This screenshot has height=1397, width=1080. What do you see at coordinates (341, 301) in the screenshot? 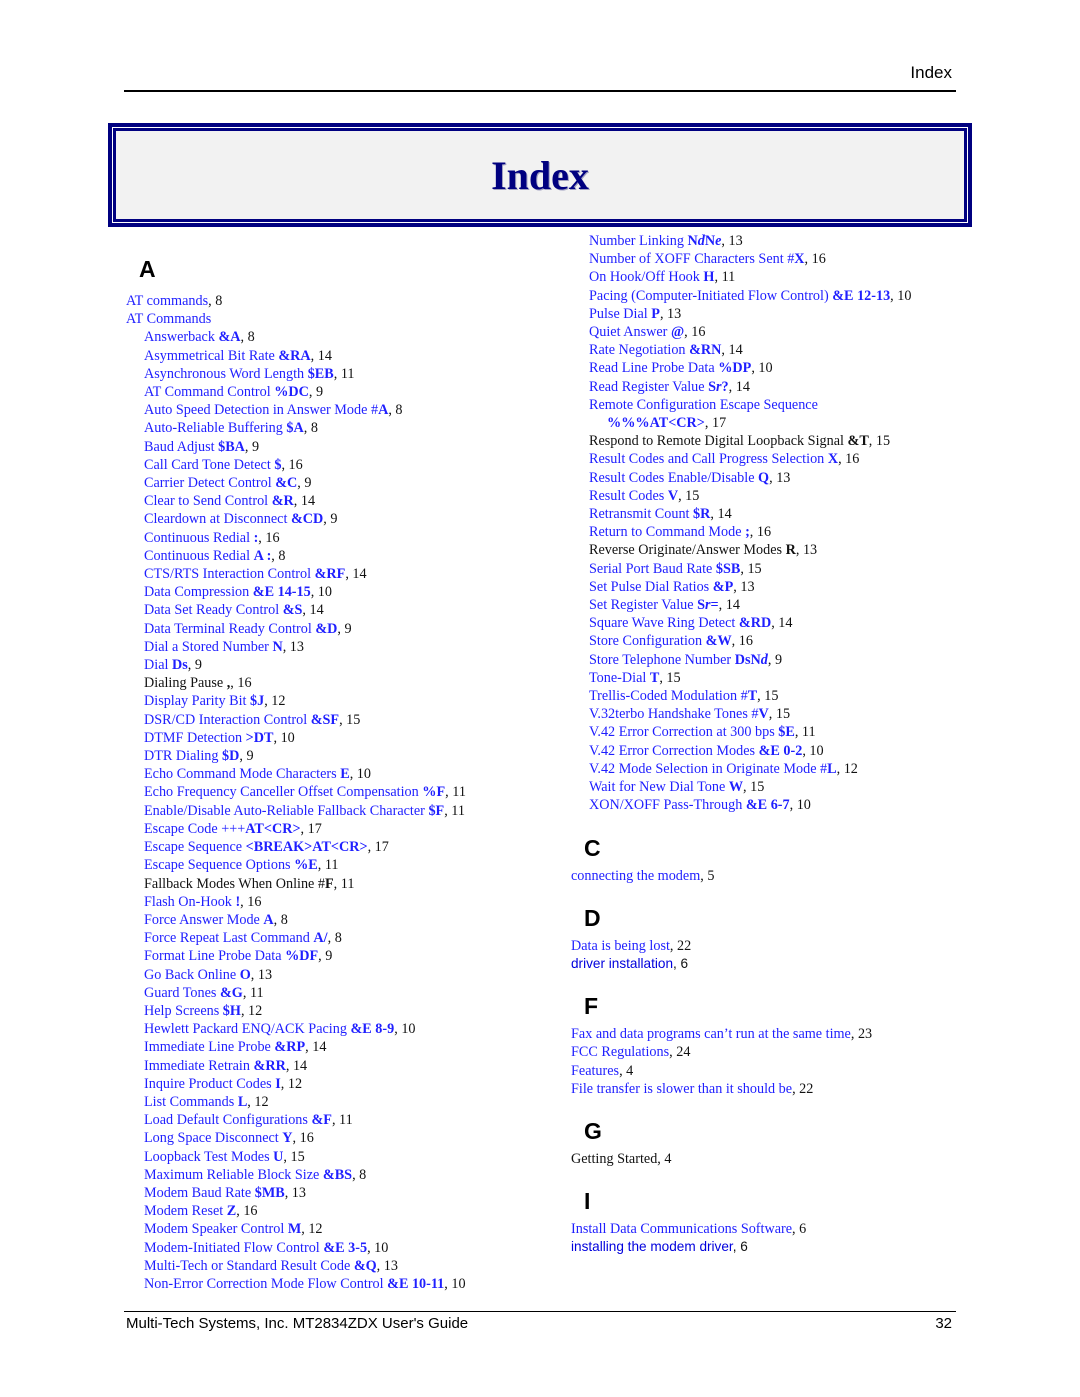
I see `index-entry: AT commands, 8` at bounding box center [341, 301].